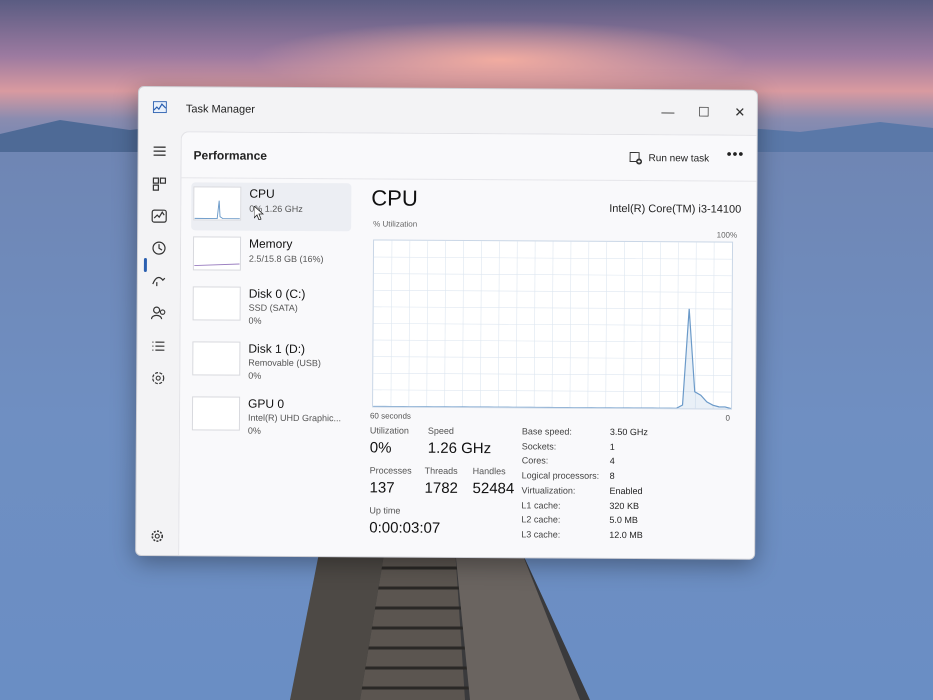  Describe the element at coordinates (489, 471) in the screenshot. I see `handles-label: Handles` at that location.